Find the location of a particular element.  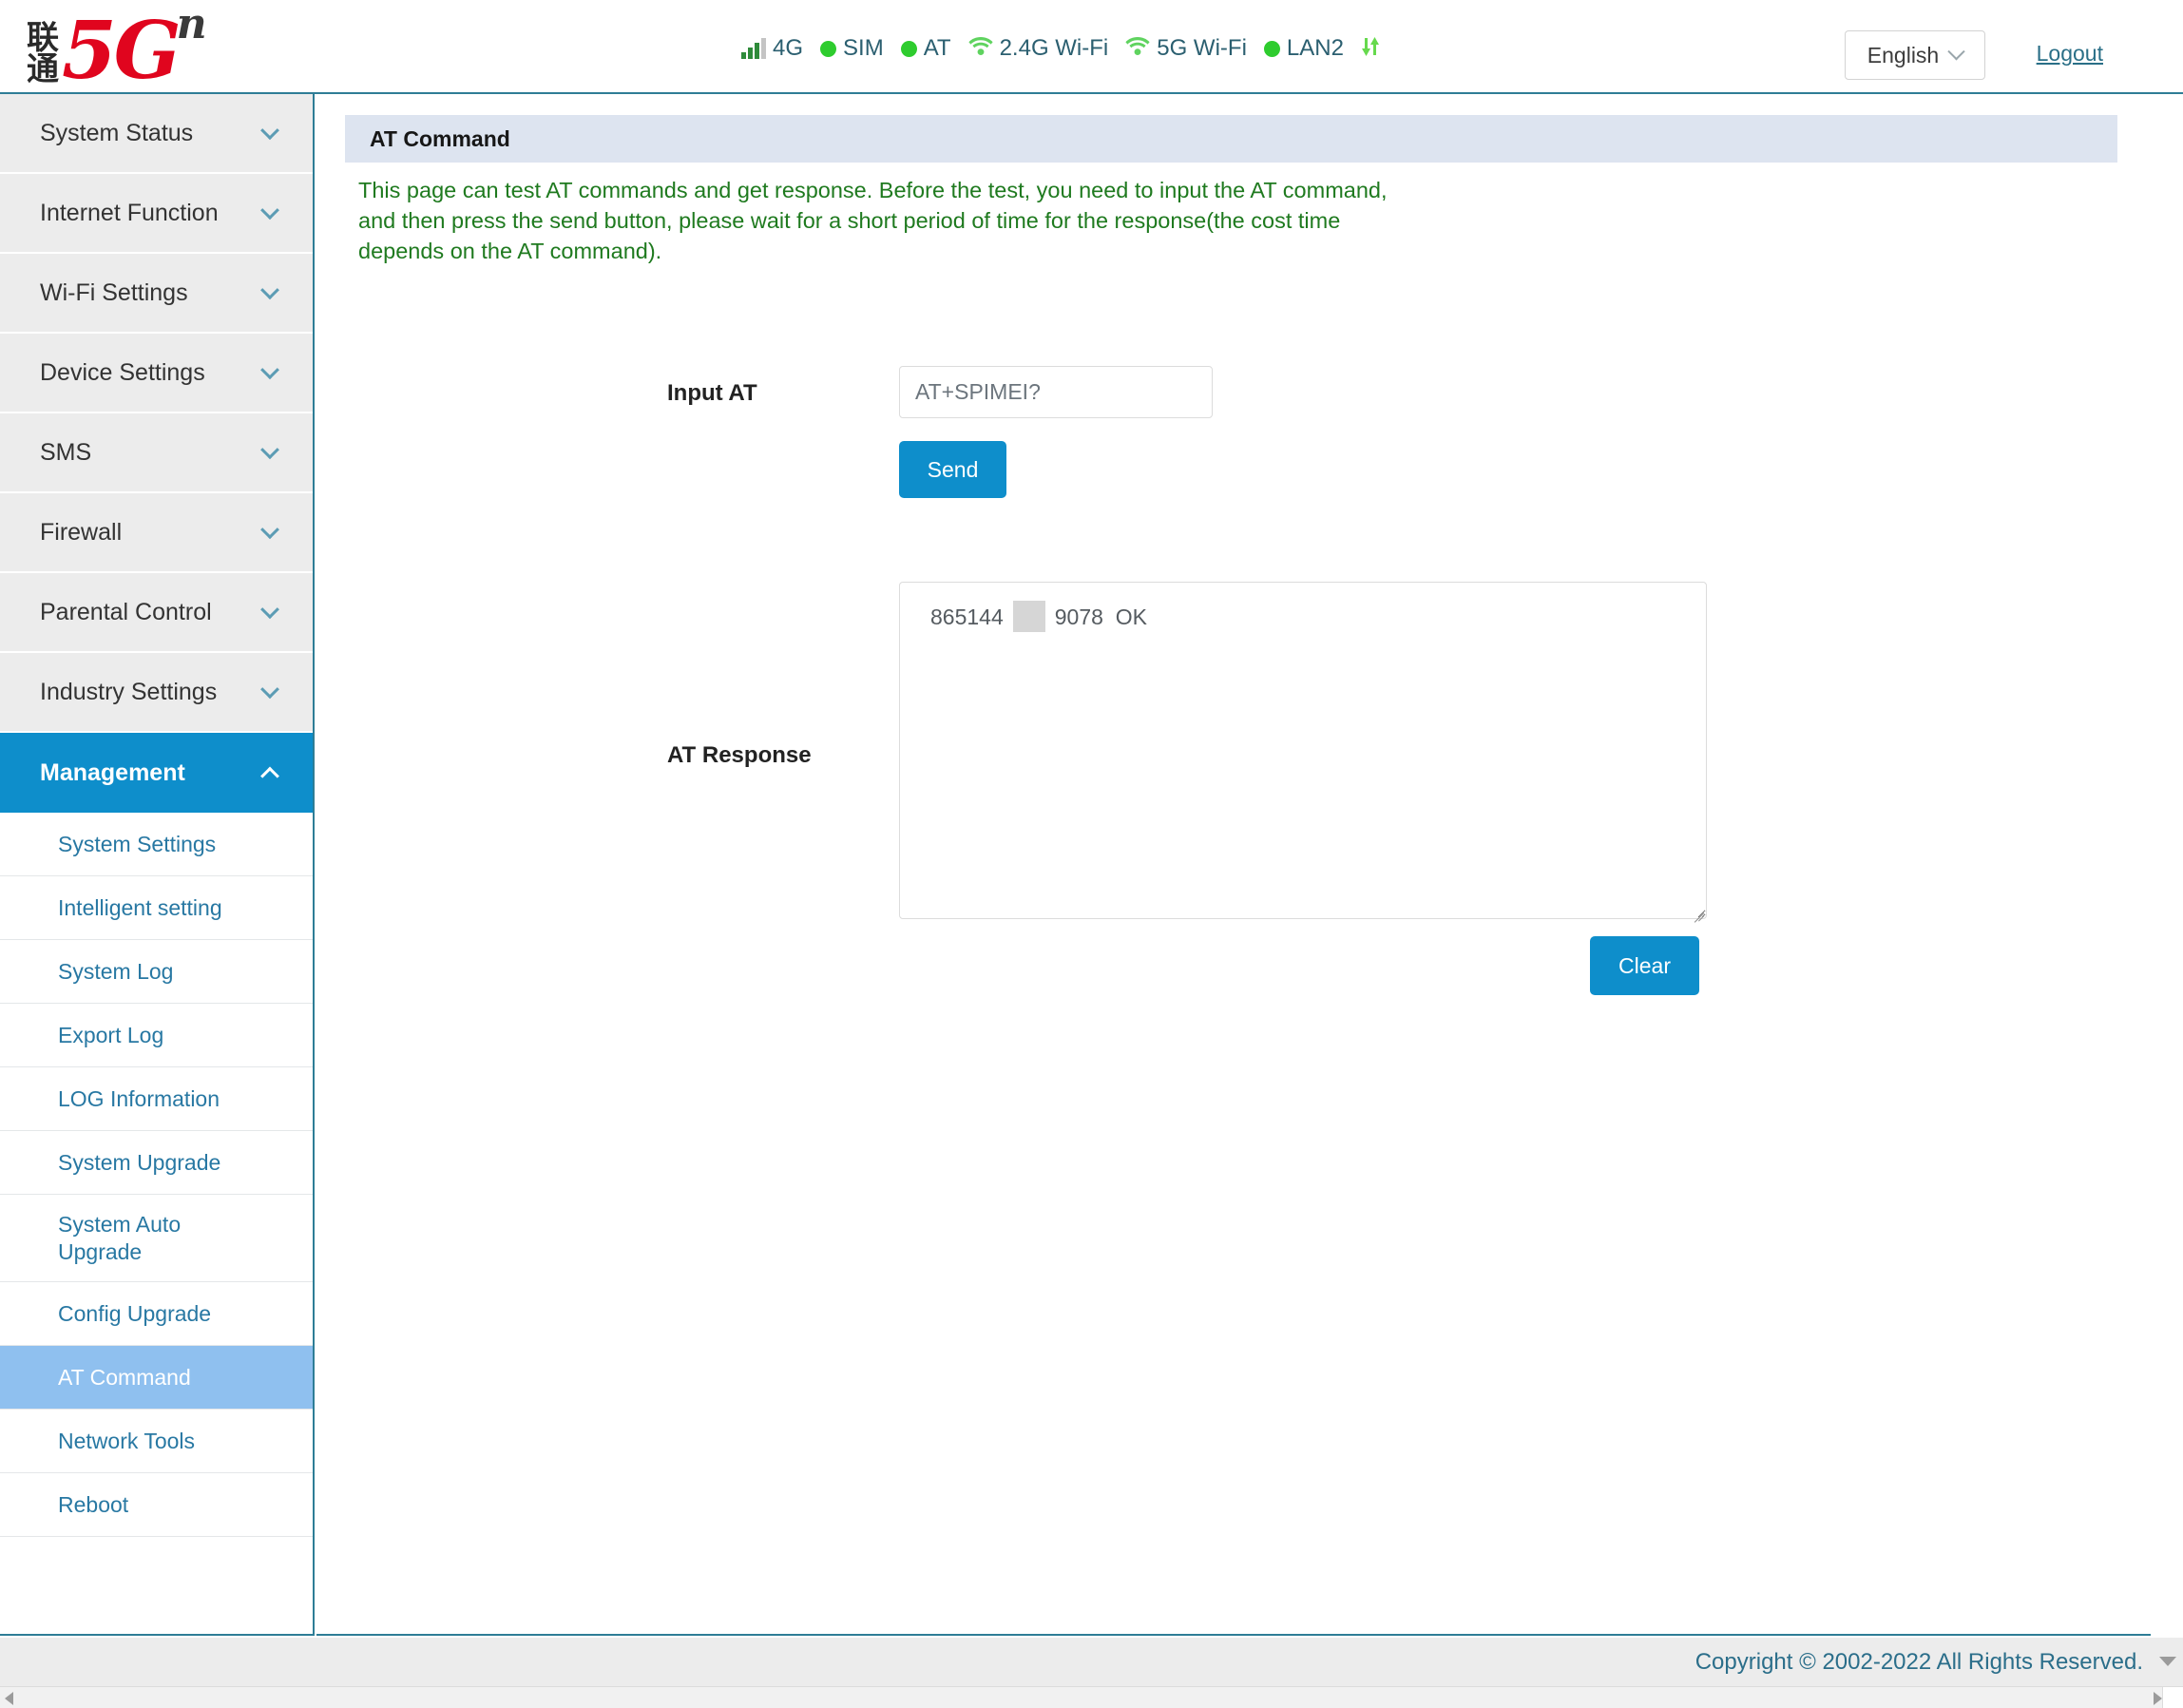

status-label-lan2: LAN2 is located at coordinates (1315, 48).